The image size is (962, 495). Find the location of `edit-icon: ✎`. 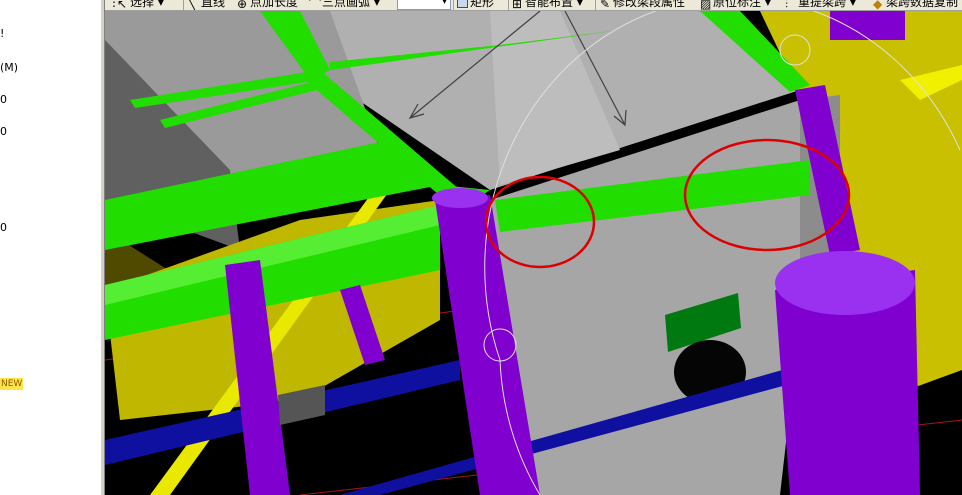

edit-icon: ✎ is located at coordinates (605, 5).